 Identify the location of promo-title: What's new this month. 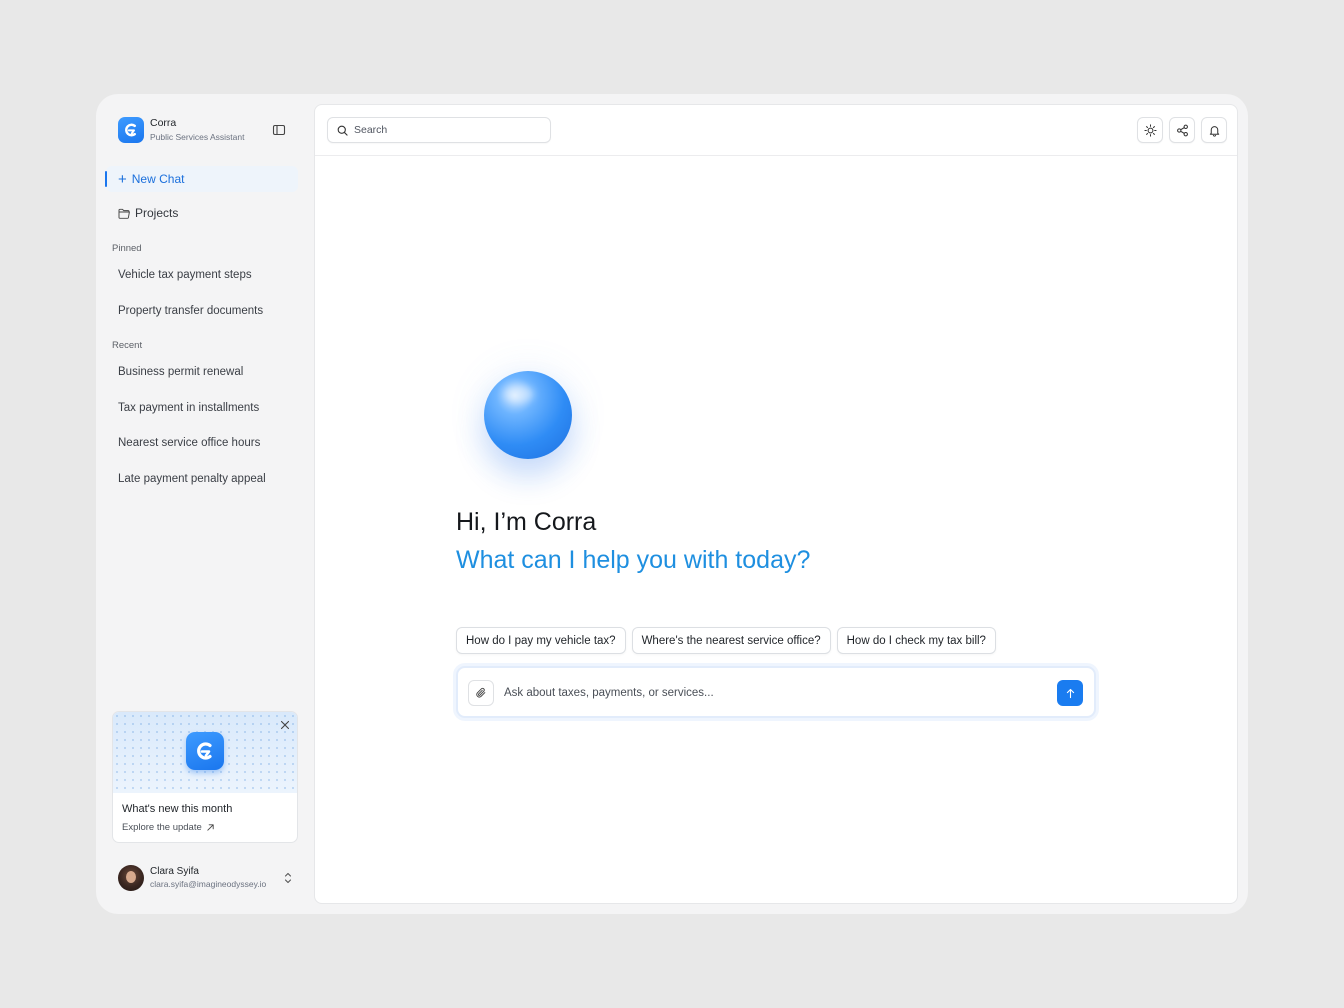
(177, 809).